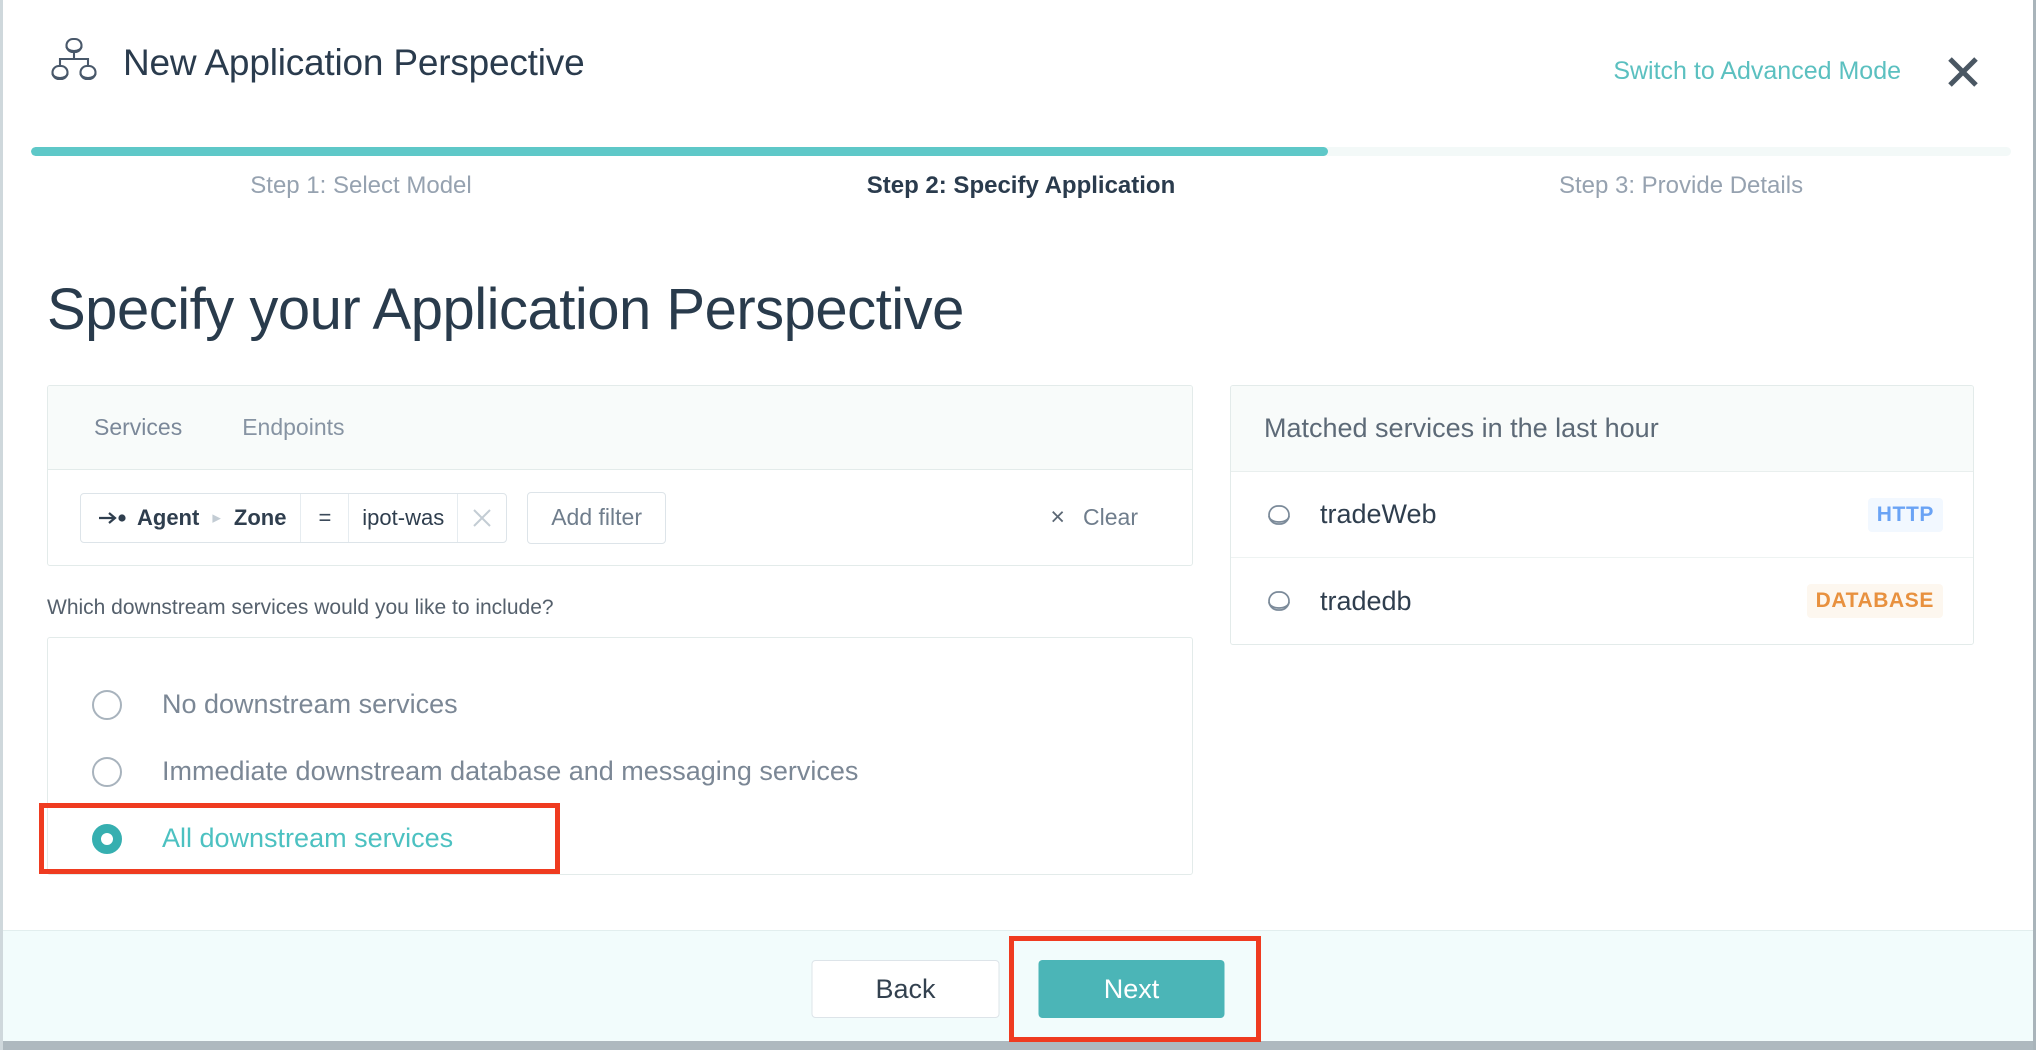 Image resolution: width=2036 pixels, height=1050 pixels. Describe the element at coordinates (505, 309) in the screenshot. I see `page-title: Specify your Application Perspective` at that location.